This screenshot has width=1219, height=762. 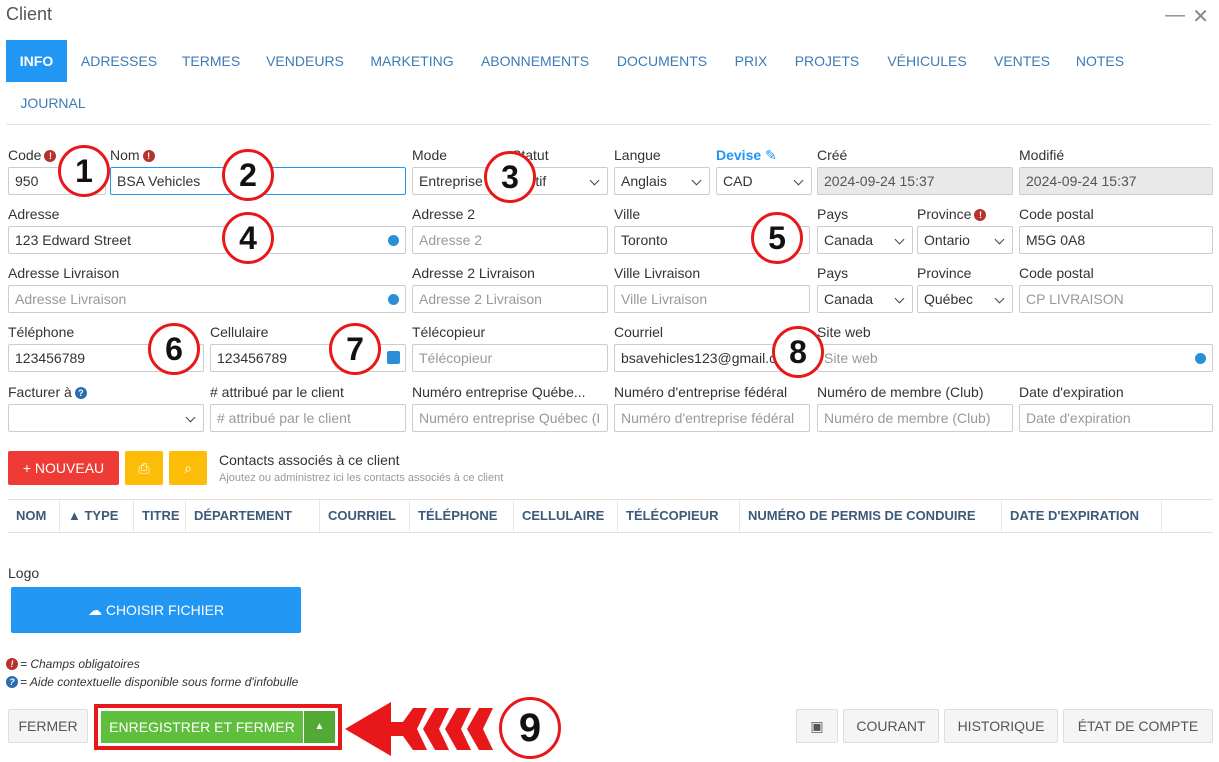 I want to click on code-postal-label: Code postal, so click(x=1056, y=214).